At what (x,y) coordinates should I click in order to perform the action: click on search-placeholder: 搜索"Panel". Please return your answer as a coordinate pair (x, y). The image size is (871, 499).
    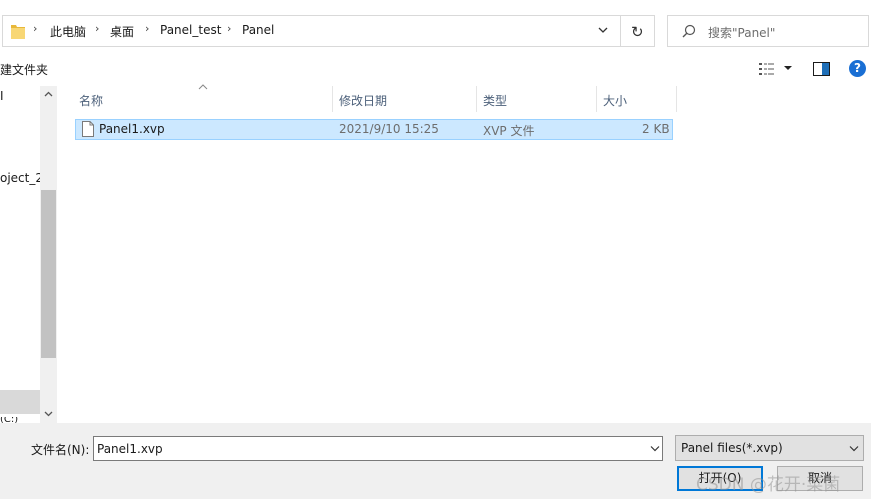
    Looking at the image, I should click on (742, 33).